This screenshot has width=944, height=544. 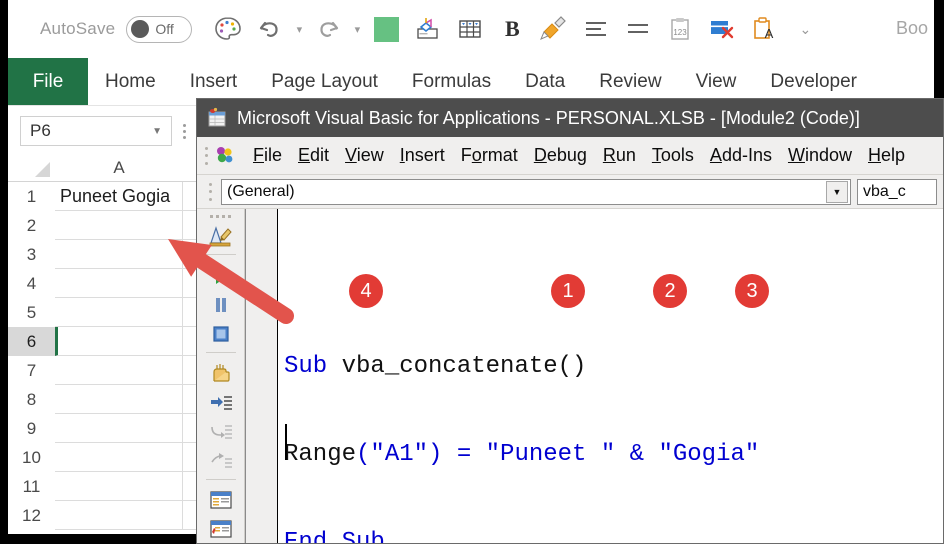 What do you see at coordinates (31, 283) in the screenshot?
I see `row-header-4: 4` at bounding box center [31, 283].